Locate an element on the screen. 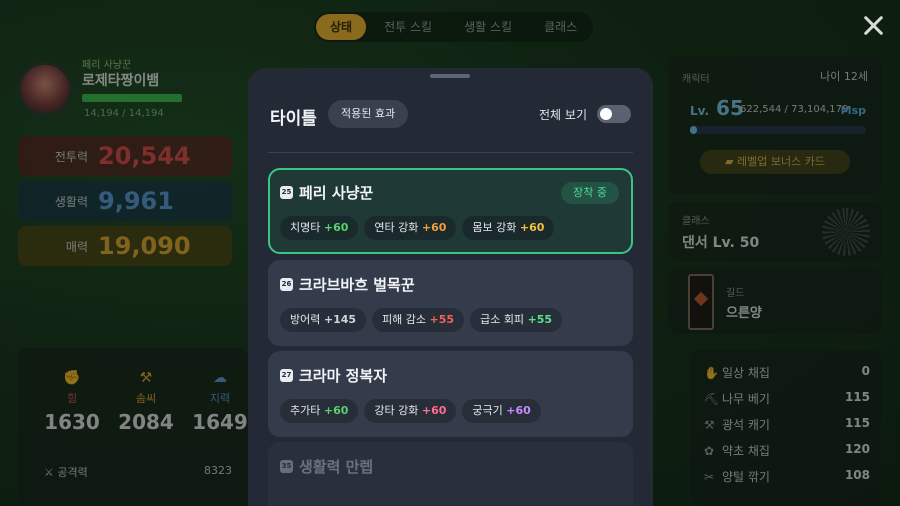  effect-amount: +145 is located at coordinates (340, 319).